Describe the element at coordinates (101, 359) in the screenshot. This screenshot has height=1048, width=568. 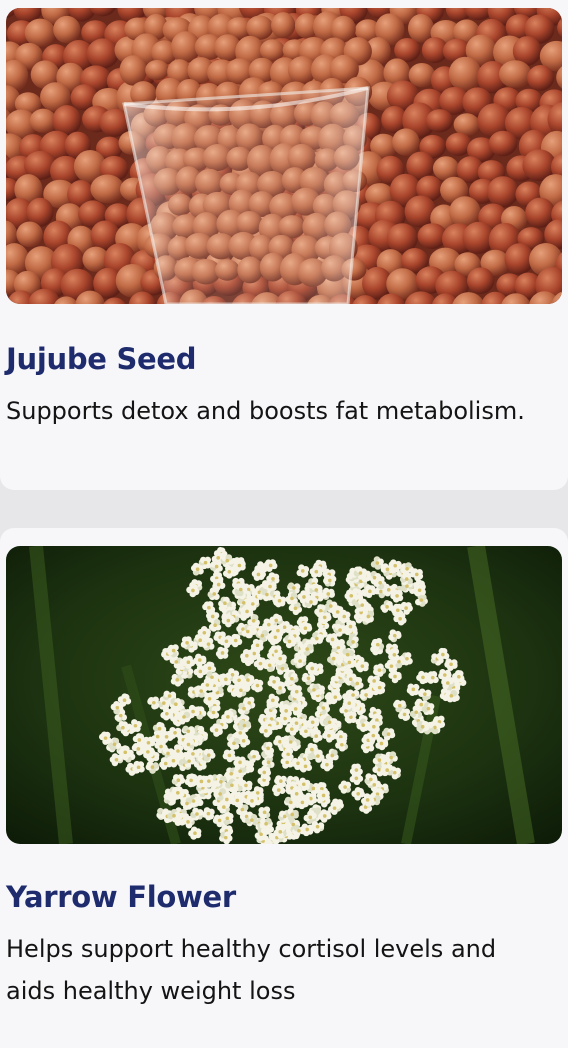
I see `ingredient-title: Jujube Seed` at that location.